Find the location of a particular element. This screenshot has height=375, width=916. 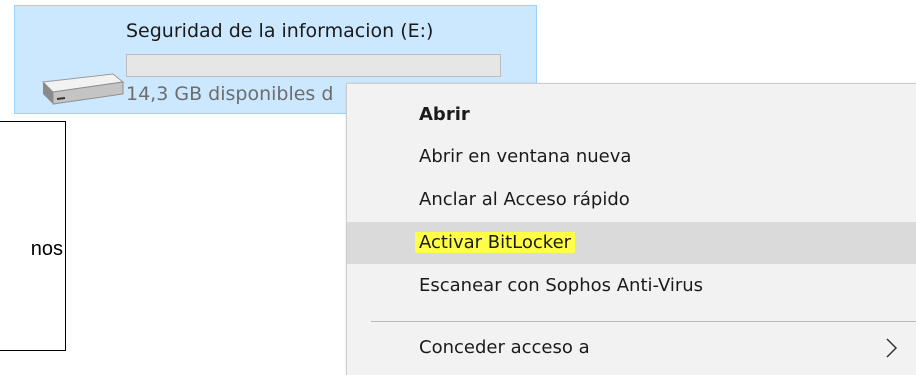

drive-usage-bar is located at coordinates (313, 65).